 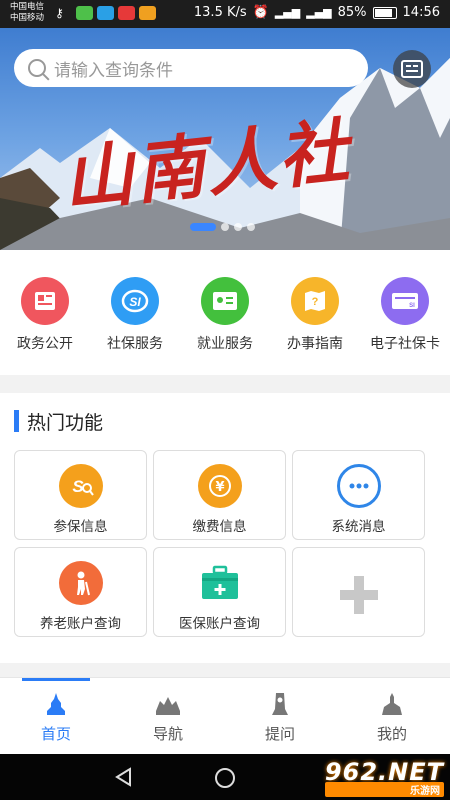 I want to click on alarm-icon: ⏰, so click(x=260, y=12).